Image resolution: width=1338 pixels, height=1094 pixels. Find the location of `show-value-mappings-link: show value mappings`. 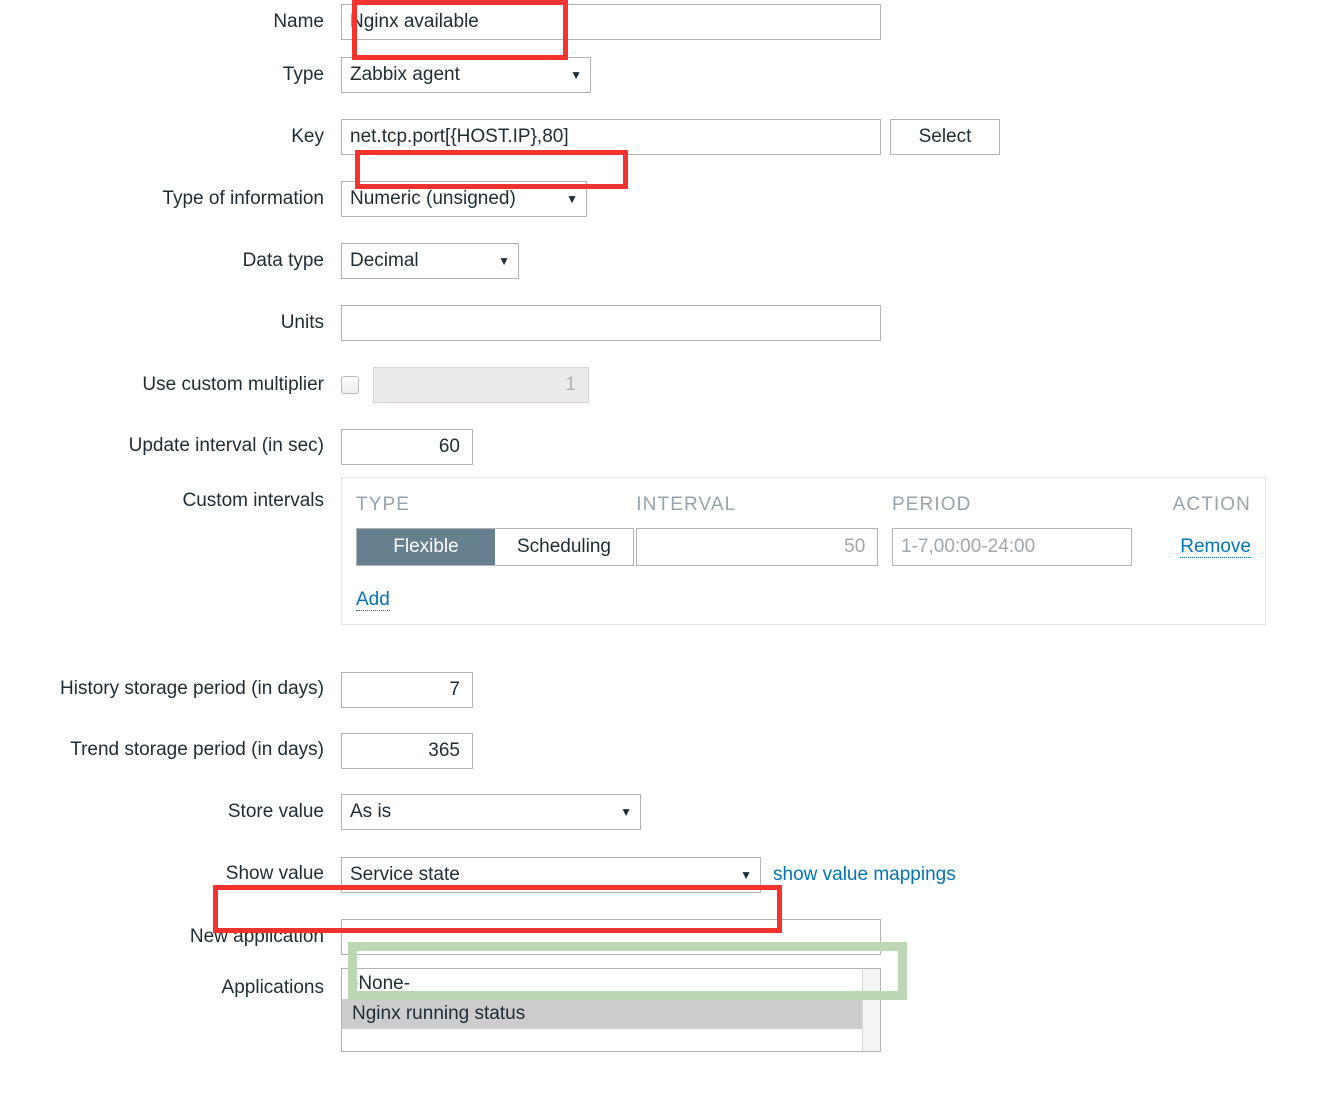

show-value-mappings-link: show value mappings is located at coordinates (864, 875).